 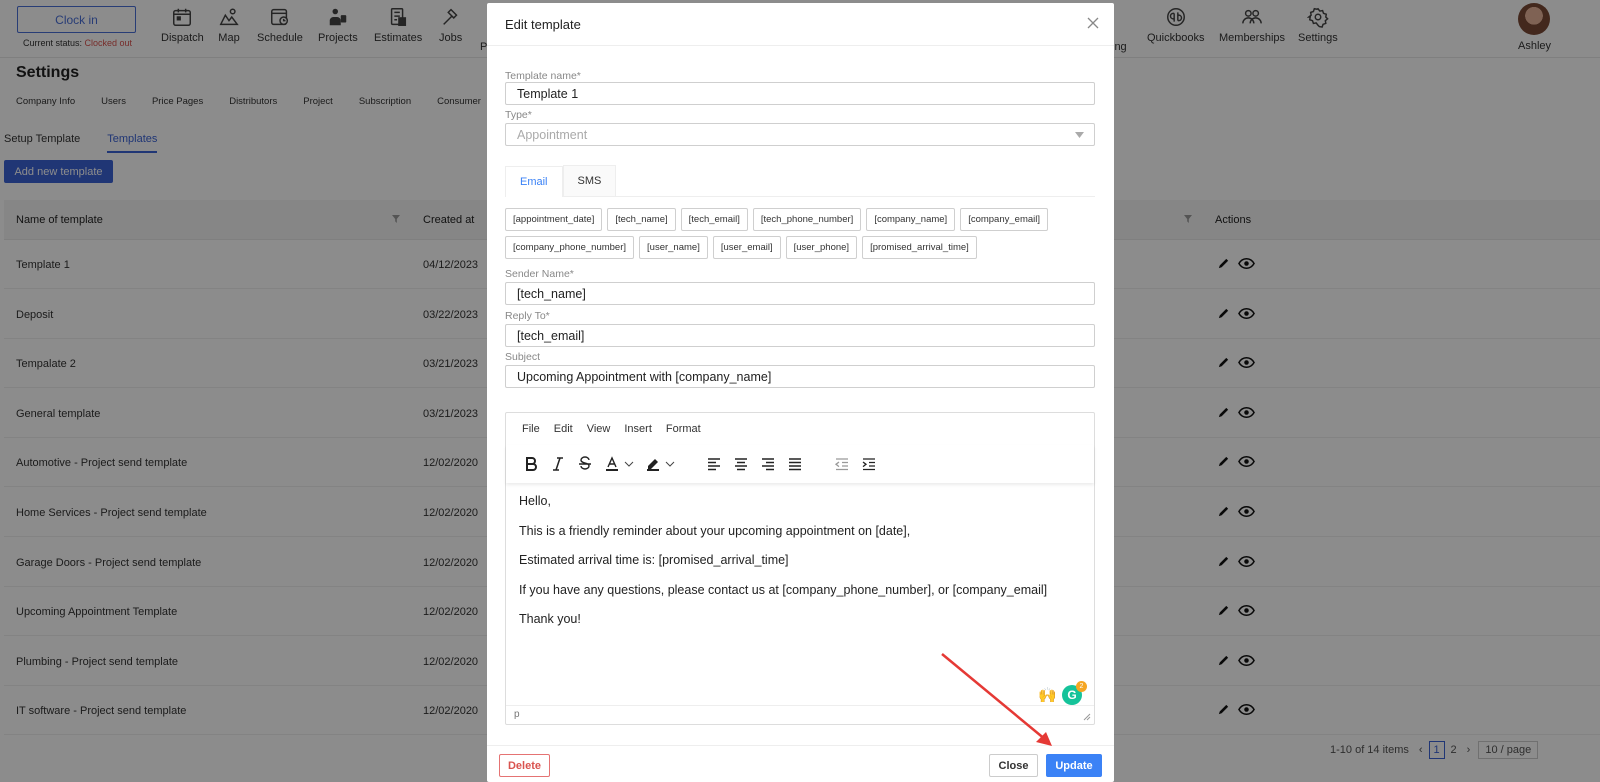 I want to click on highlight-color-button, so click(x=660, y=464).